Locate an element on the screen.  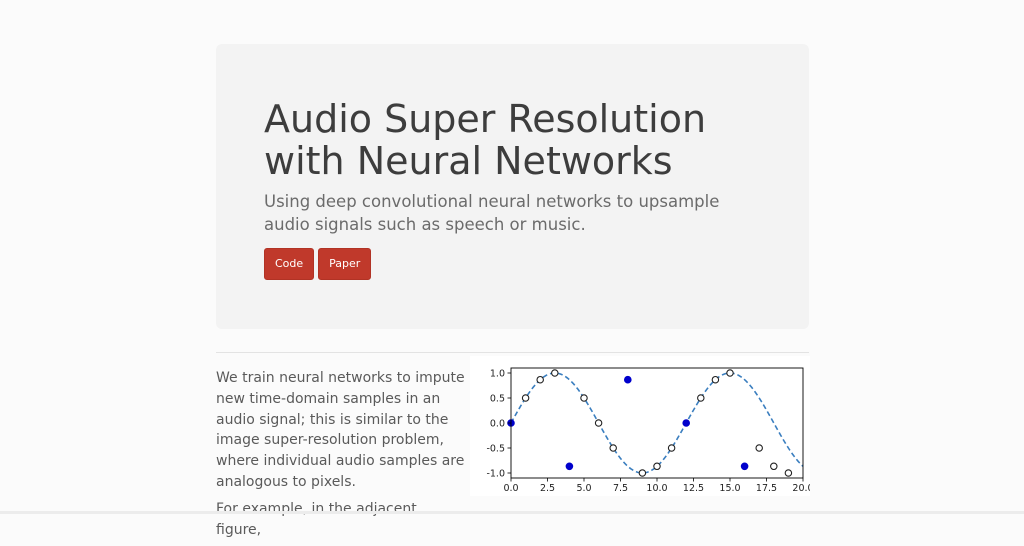
x-tick-label: 7.5 is located at coordinates (620, 488).